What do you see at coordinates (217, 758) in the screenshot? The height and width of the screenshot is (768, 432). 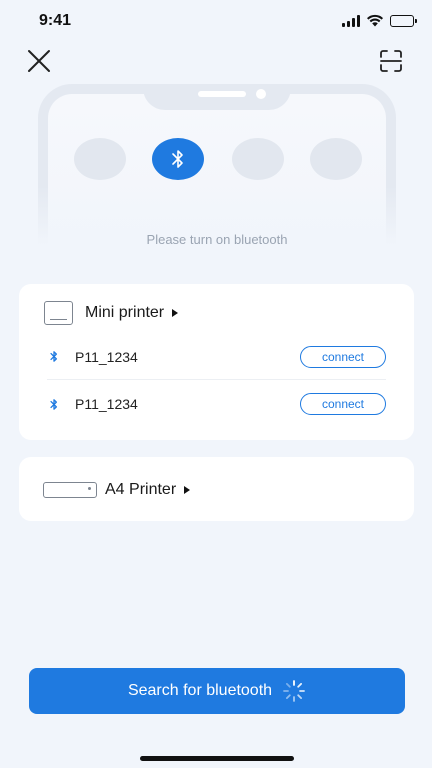 I see `home-indicator` at bounding box center [217, 758].